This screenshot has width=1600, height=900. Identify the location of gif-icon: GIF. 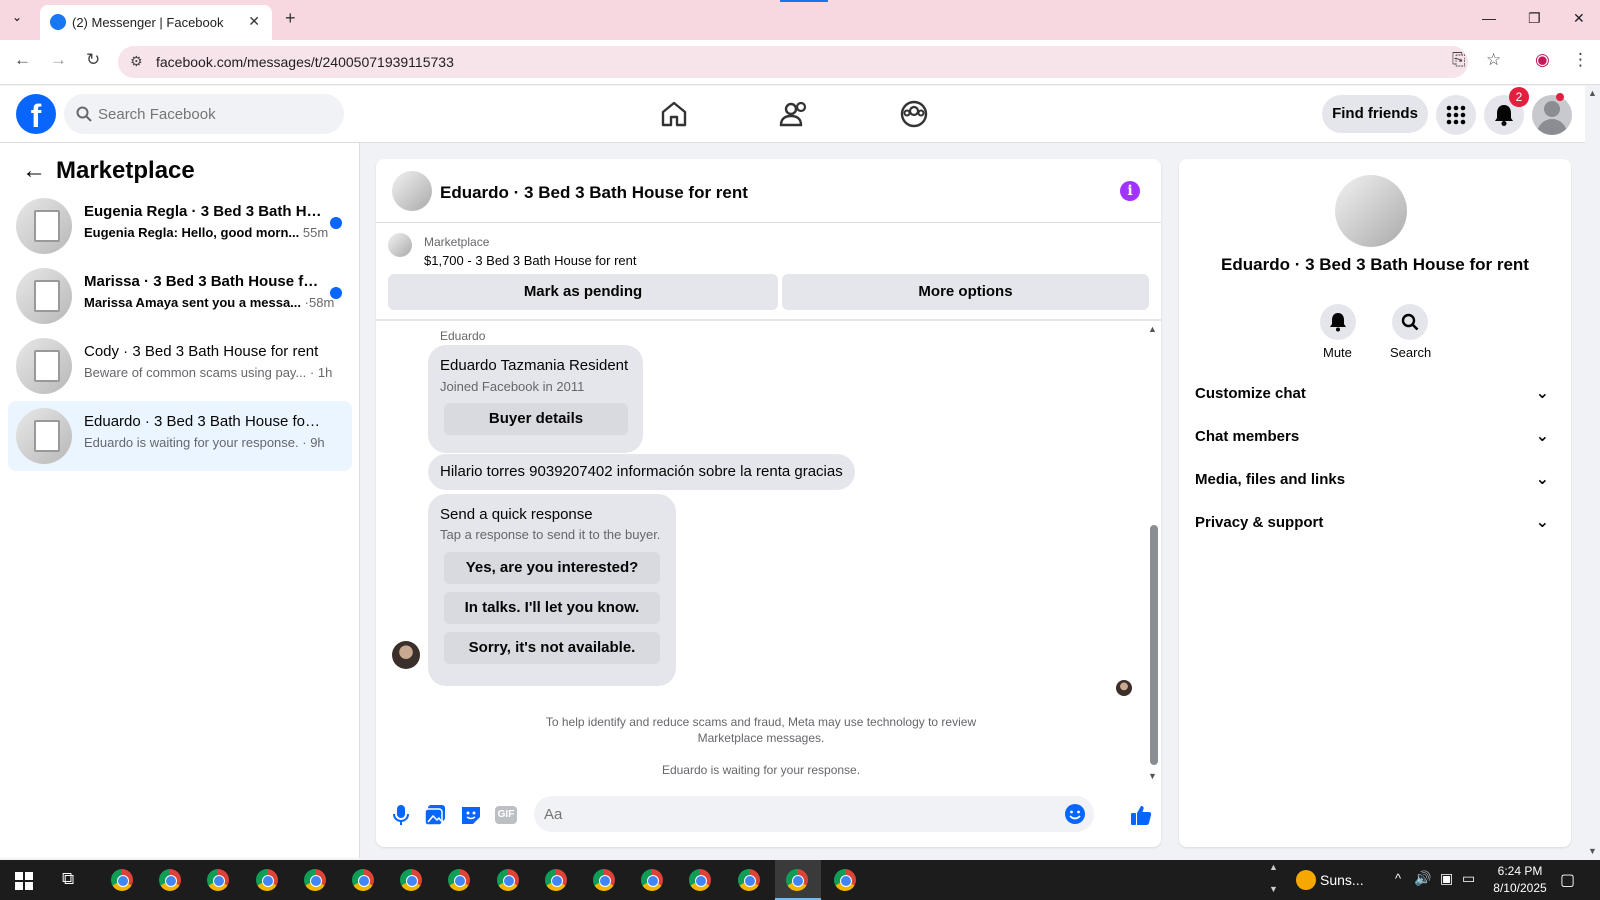
(506, 815).